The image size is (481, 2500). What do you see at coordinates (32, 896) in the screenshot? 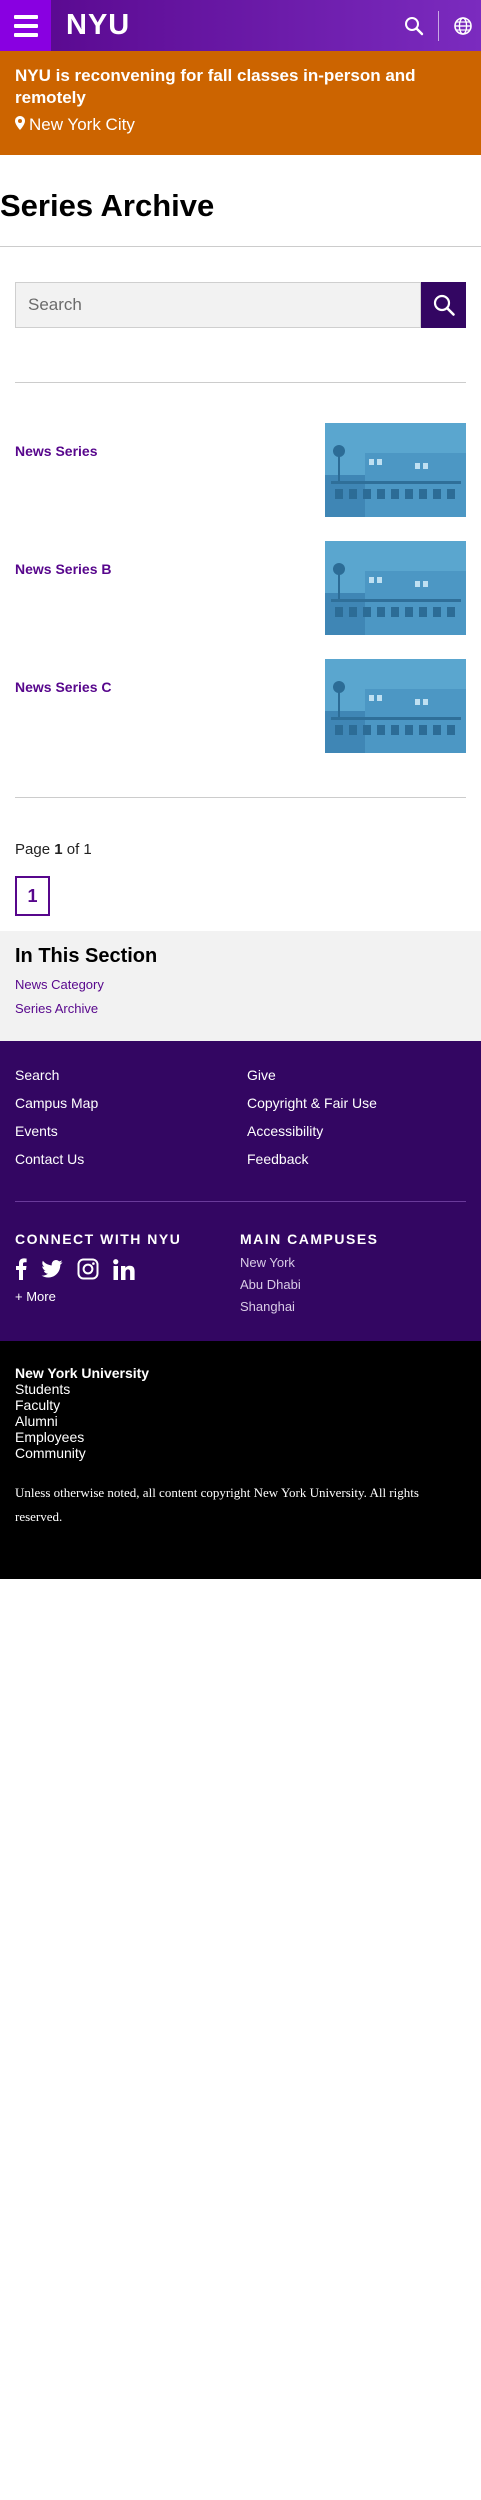
I see `page-1-button: 1` at bounding box center [32, 896].